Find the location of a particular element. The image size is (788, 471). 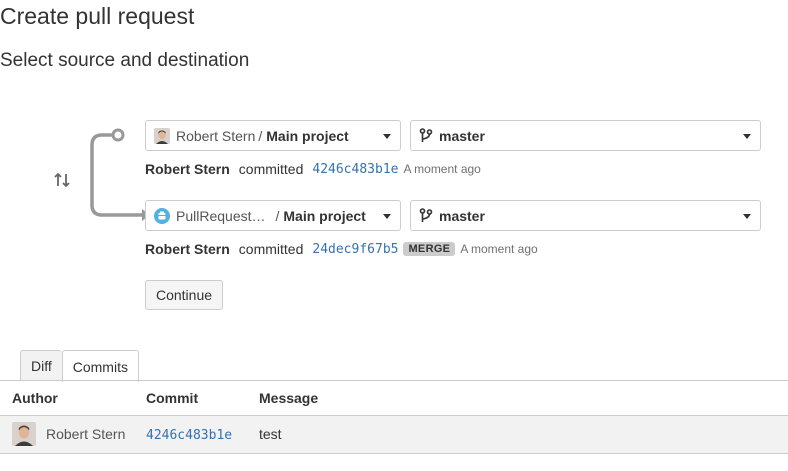

column-header-author: Author is located at coordinates (73, 398).